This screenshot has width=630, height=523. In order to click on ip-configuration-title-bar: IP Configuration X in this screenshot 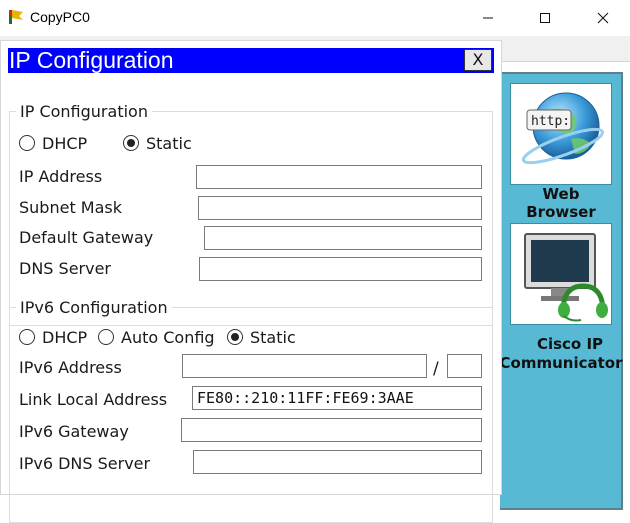, I will do `click(251, 60)`.